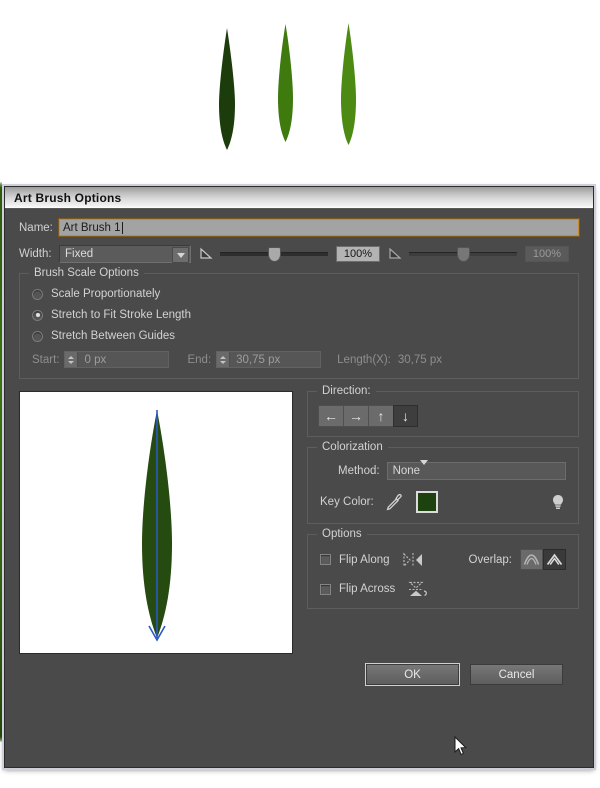  Describe the element at coordinates (476, 470) in the screenshot. I see `colorization-method-select: None` at that location.